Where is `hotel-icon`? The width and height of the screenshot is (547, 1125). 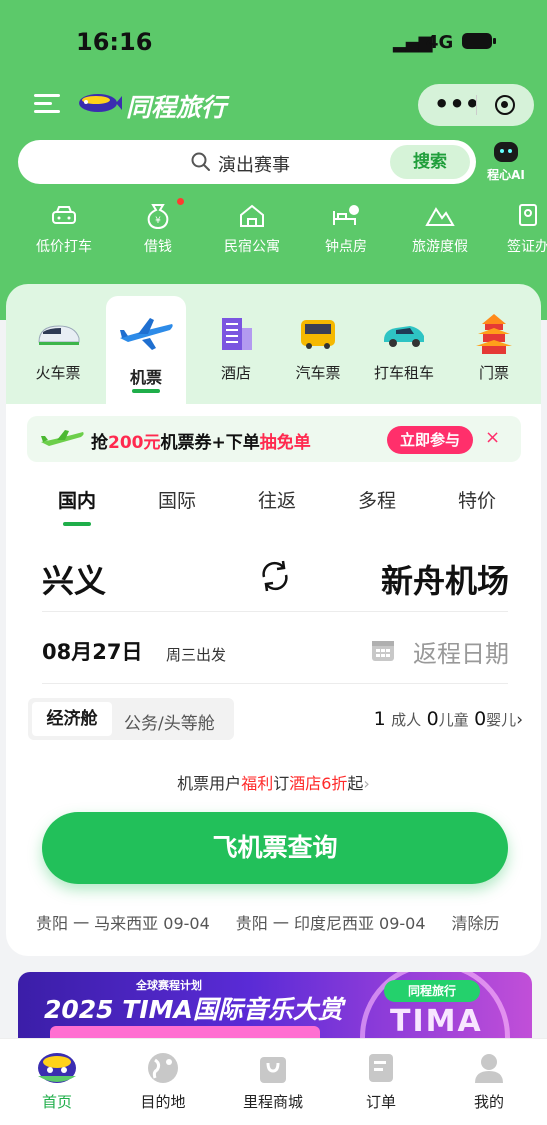
hotel-icon is located at coordinates (237, 334).